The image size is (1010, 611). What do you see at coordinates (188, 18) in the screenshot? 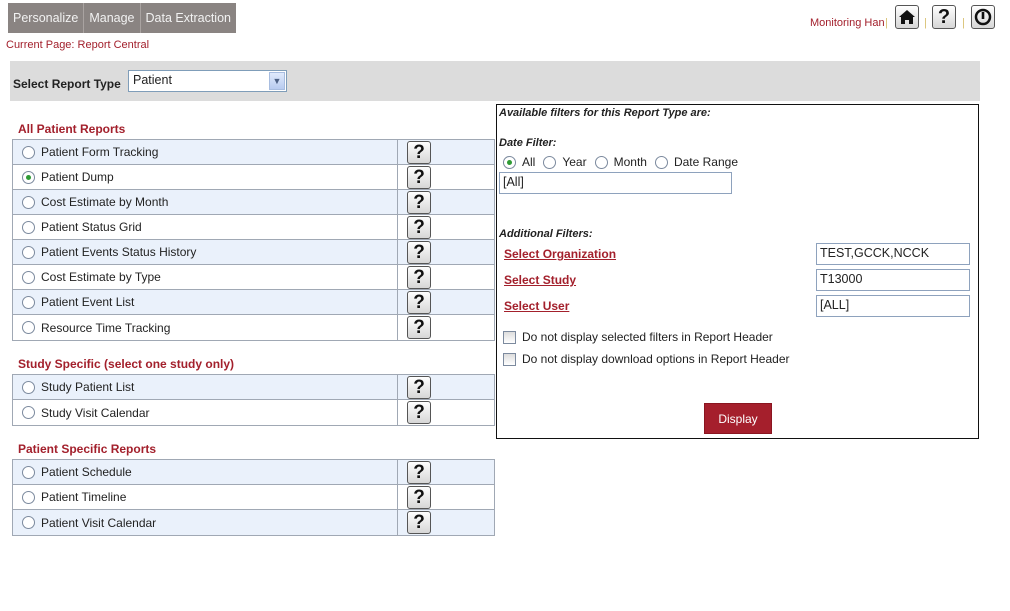
I see `nav-data-extraction: Data Extraction` at bounding box center [188, 18].